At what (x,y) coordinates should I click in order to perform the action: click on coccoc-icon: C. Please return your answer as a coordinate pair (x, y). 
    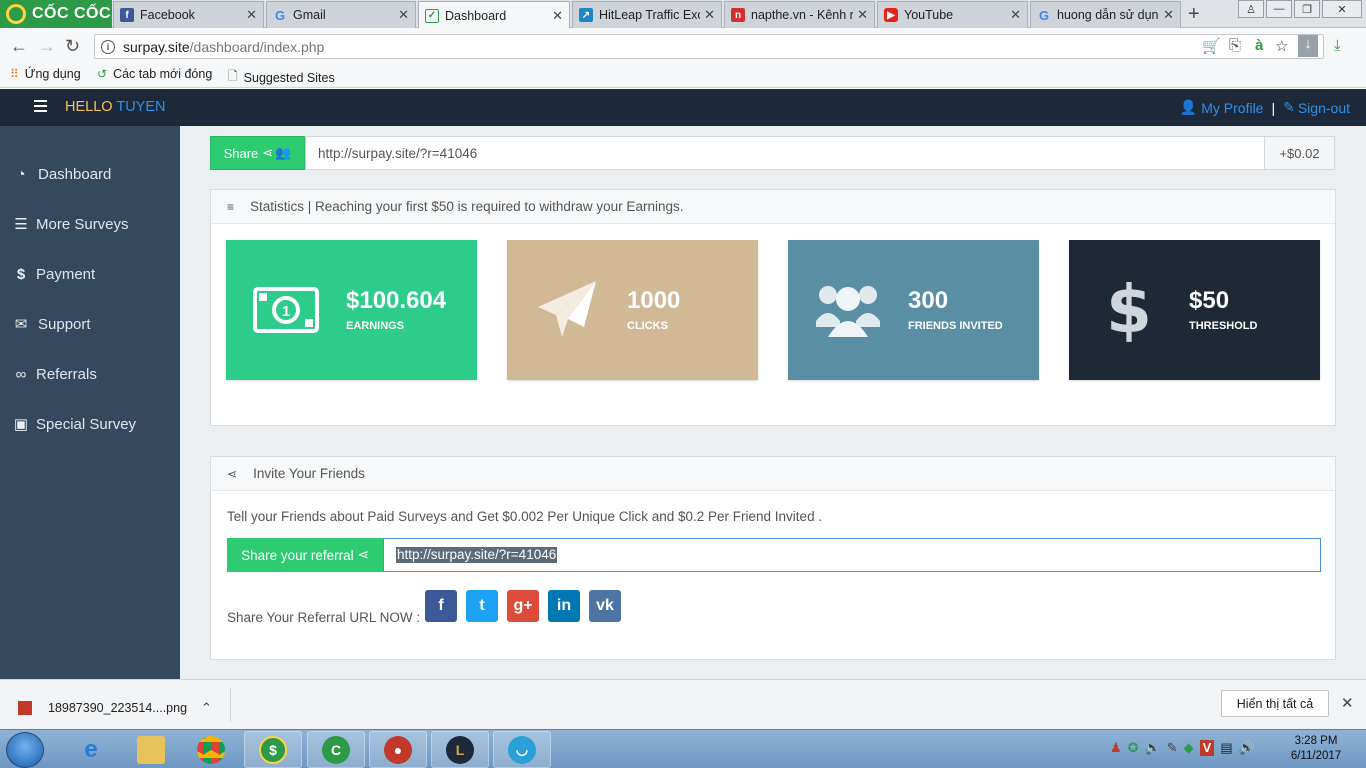
    Looking at the image, I should click on (336, 749).